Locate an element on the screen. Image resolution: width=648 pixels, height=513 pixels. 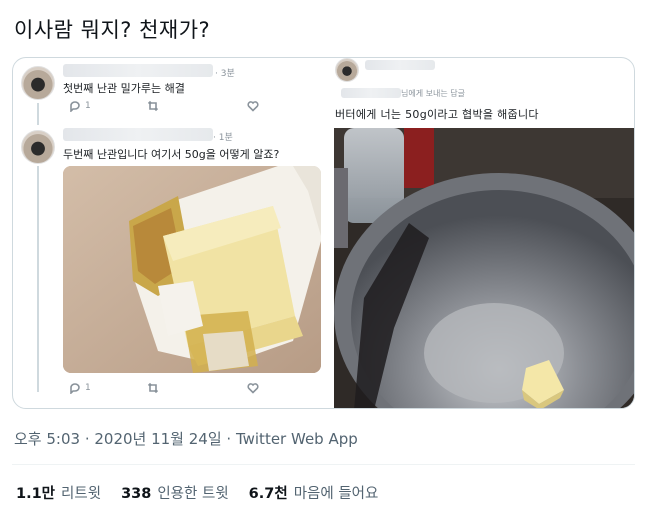
likes-stat: 6.7천 마음에 들어요 is located at coordinates (314, 492).